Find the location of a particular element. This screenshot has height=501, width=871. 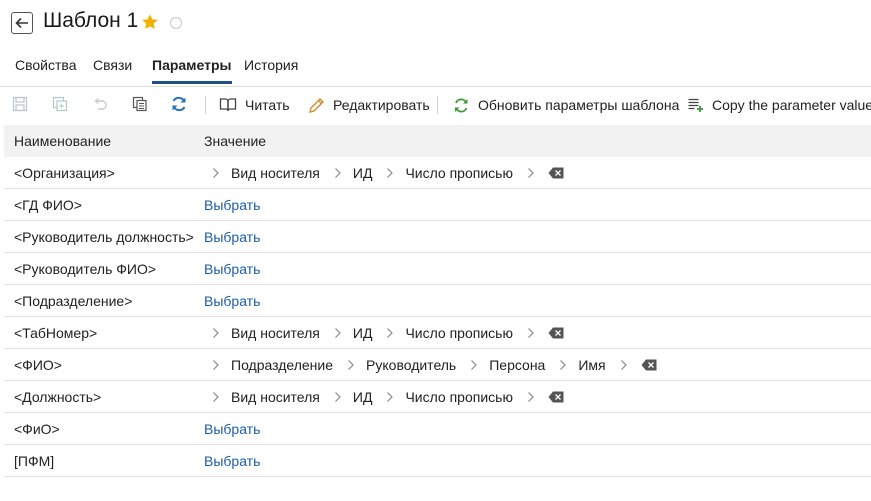

copy-param-icon is located at coordinates (695, 105).